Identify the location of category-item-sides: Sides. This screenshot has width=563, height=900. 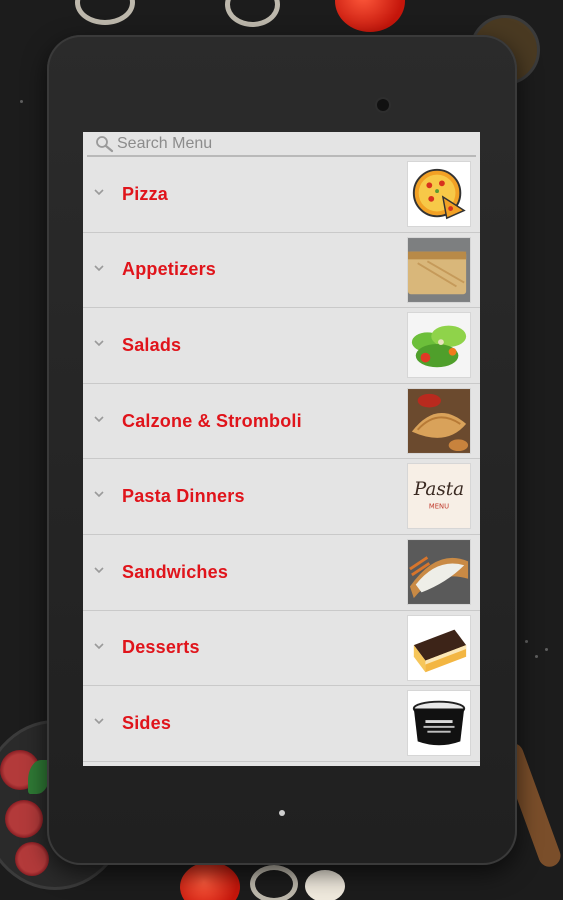
(281, 724).